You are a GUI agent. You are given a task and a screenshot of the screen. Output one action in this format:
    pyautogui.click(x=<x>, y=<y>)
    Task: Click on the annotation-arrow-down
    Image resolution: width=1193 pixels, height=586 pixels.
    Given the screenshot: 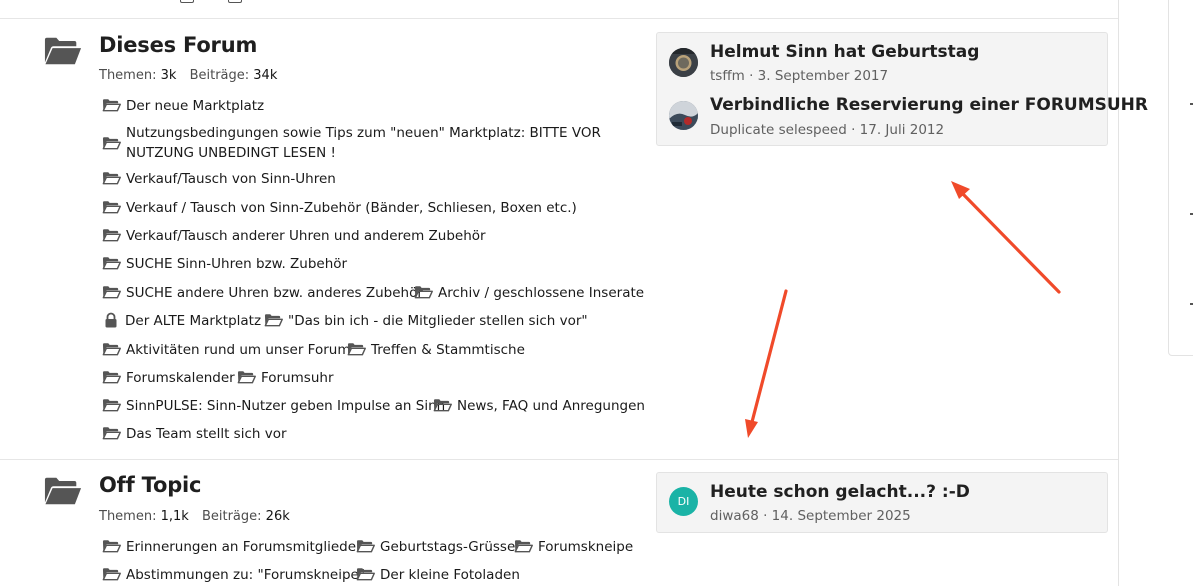 What is the action you would take?
    pyautogui.click(x=769, y=356)
    